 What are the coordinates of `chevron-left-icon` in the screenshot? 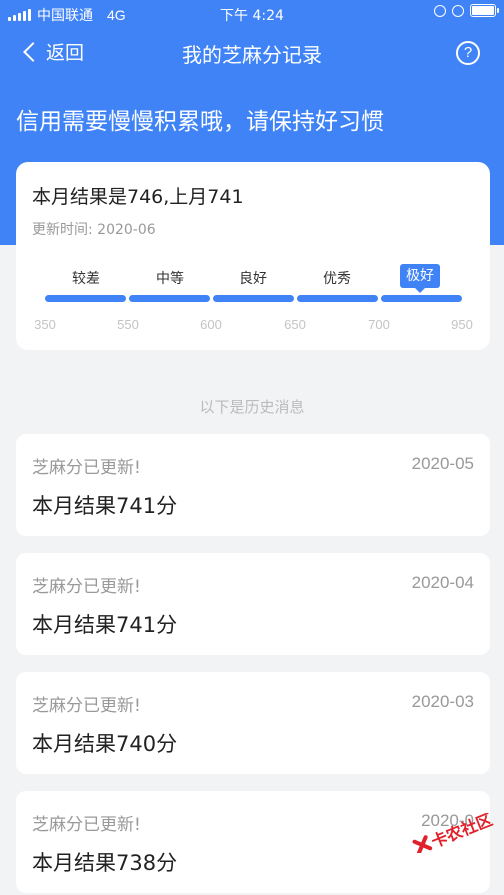 It's located at (33, 51).